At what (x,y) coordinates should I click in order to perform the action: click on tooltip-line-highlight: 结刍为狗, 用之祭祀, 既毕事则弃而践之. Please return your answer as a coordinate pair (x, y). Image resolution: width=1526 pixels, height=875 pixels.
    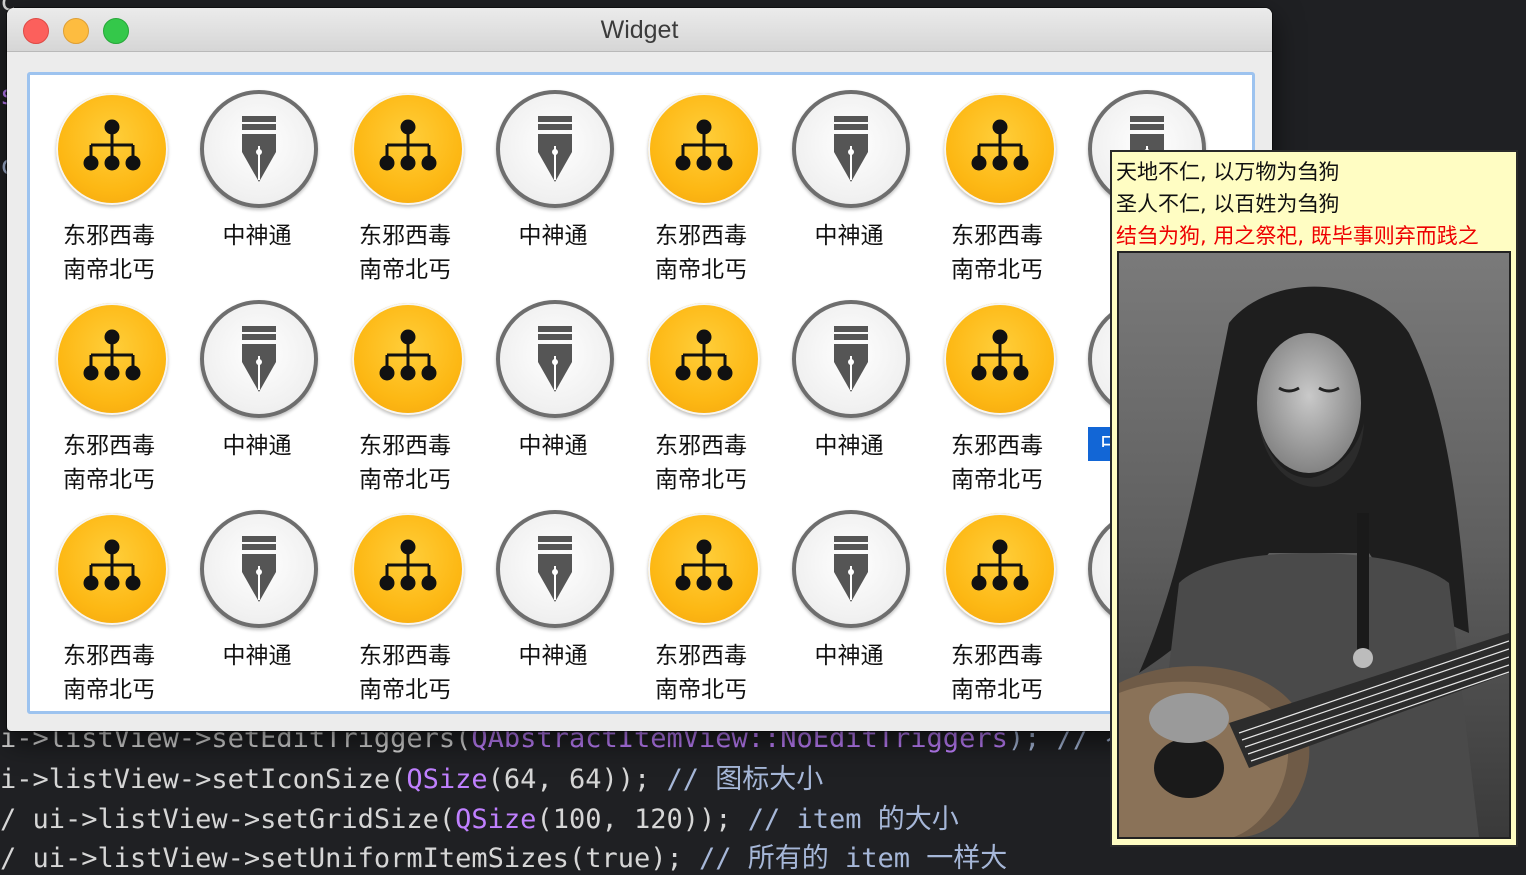
    Looking at the image, I should click on (1297, 236).